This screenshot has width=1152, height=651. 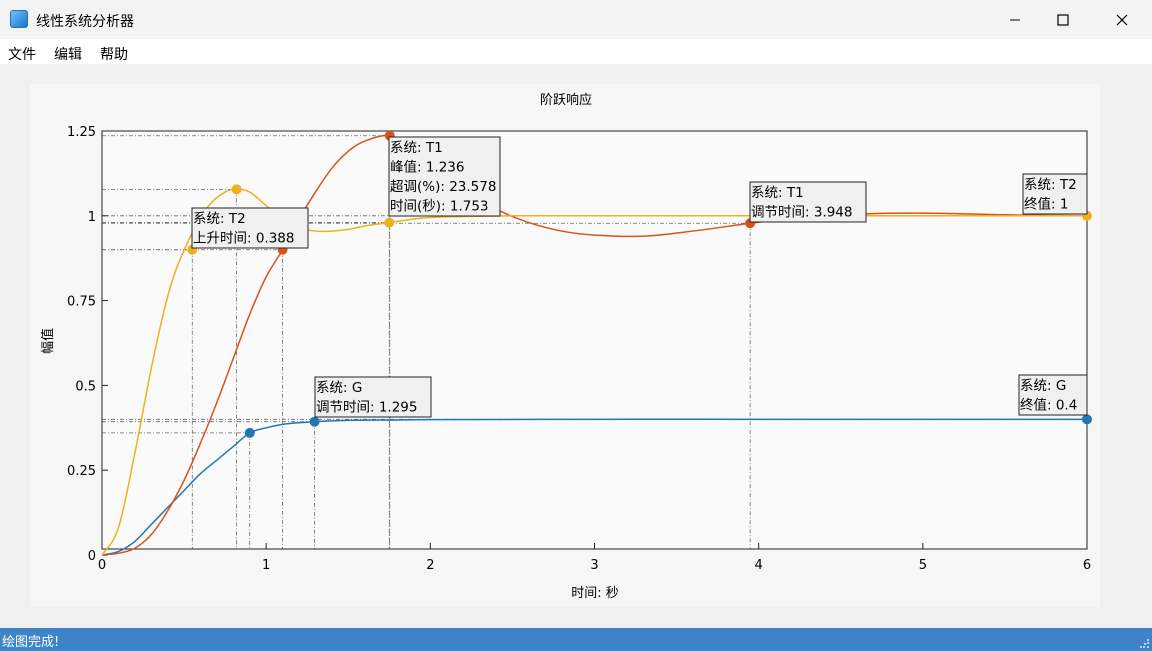 I want to click on datatip-text: 超调(%): 23.578, so click(x=443, y=187).